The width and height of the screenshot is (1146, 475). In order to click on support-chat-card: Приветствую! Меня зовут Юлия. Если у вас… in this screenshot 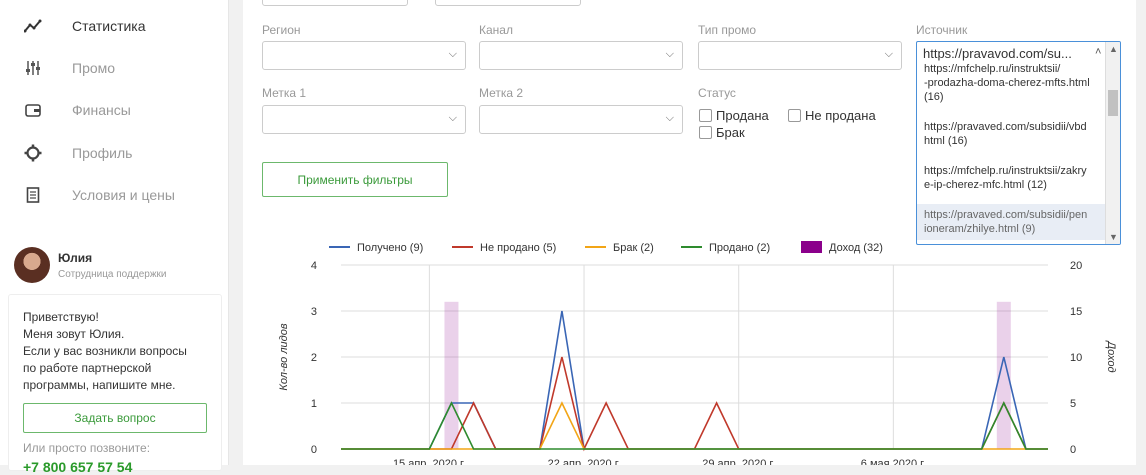, I will do `click(115, 384)`.